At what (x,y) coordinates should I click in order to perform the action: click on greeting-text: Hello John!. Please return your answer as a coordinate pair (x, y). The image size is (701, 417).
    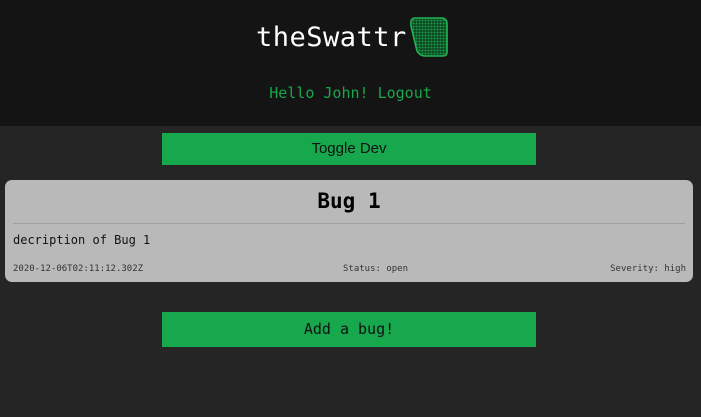
    Looking at the image, I should click on (319, 93).